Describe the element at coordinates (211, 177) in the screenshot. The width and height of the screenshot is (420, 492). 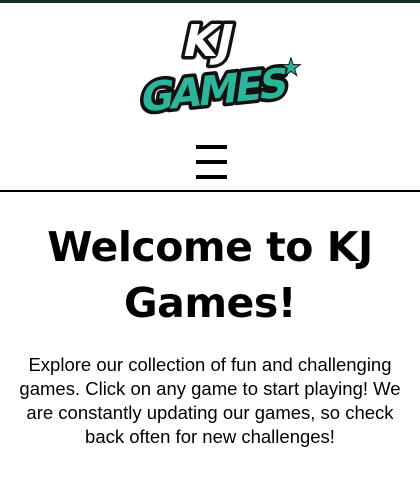
I see `menu-bar-bottom` at that location.